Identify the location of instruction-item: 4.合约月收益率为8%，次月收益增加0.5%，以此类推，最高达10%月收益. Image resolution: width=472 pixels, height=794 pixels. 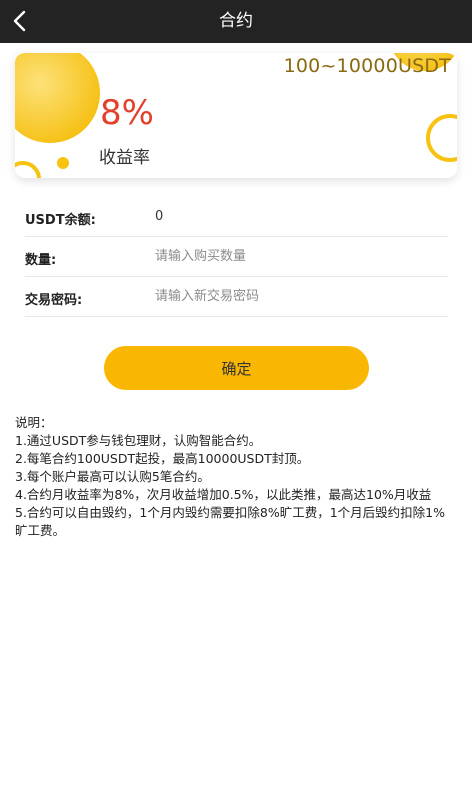
(223, 494).